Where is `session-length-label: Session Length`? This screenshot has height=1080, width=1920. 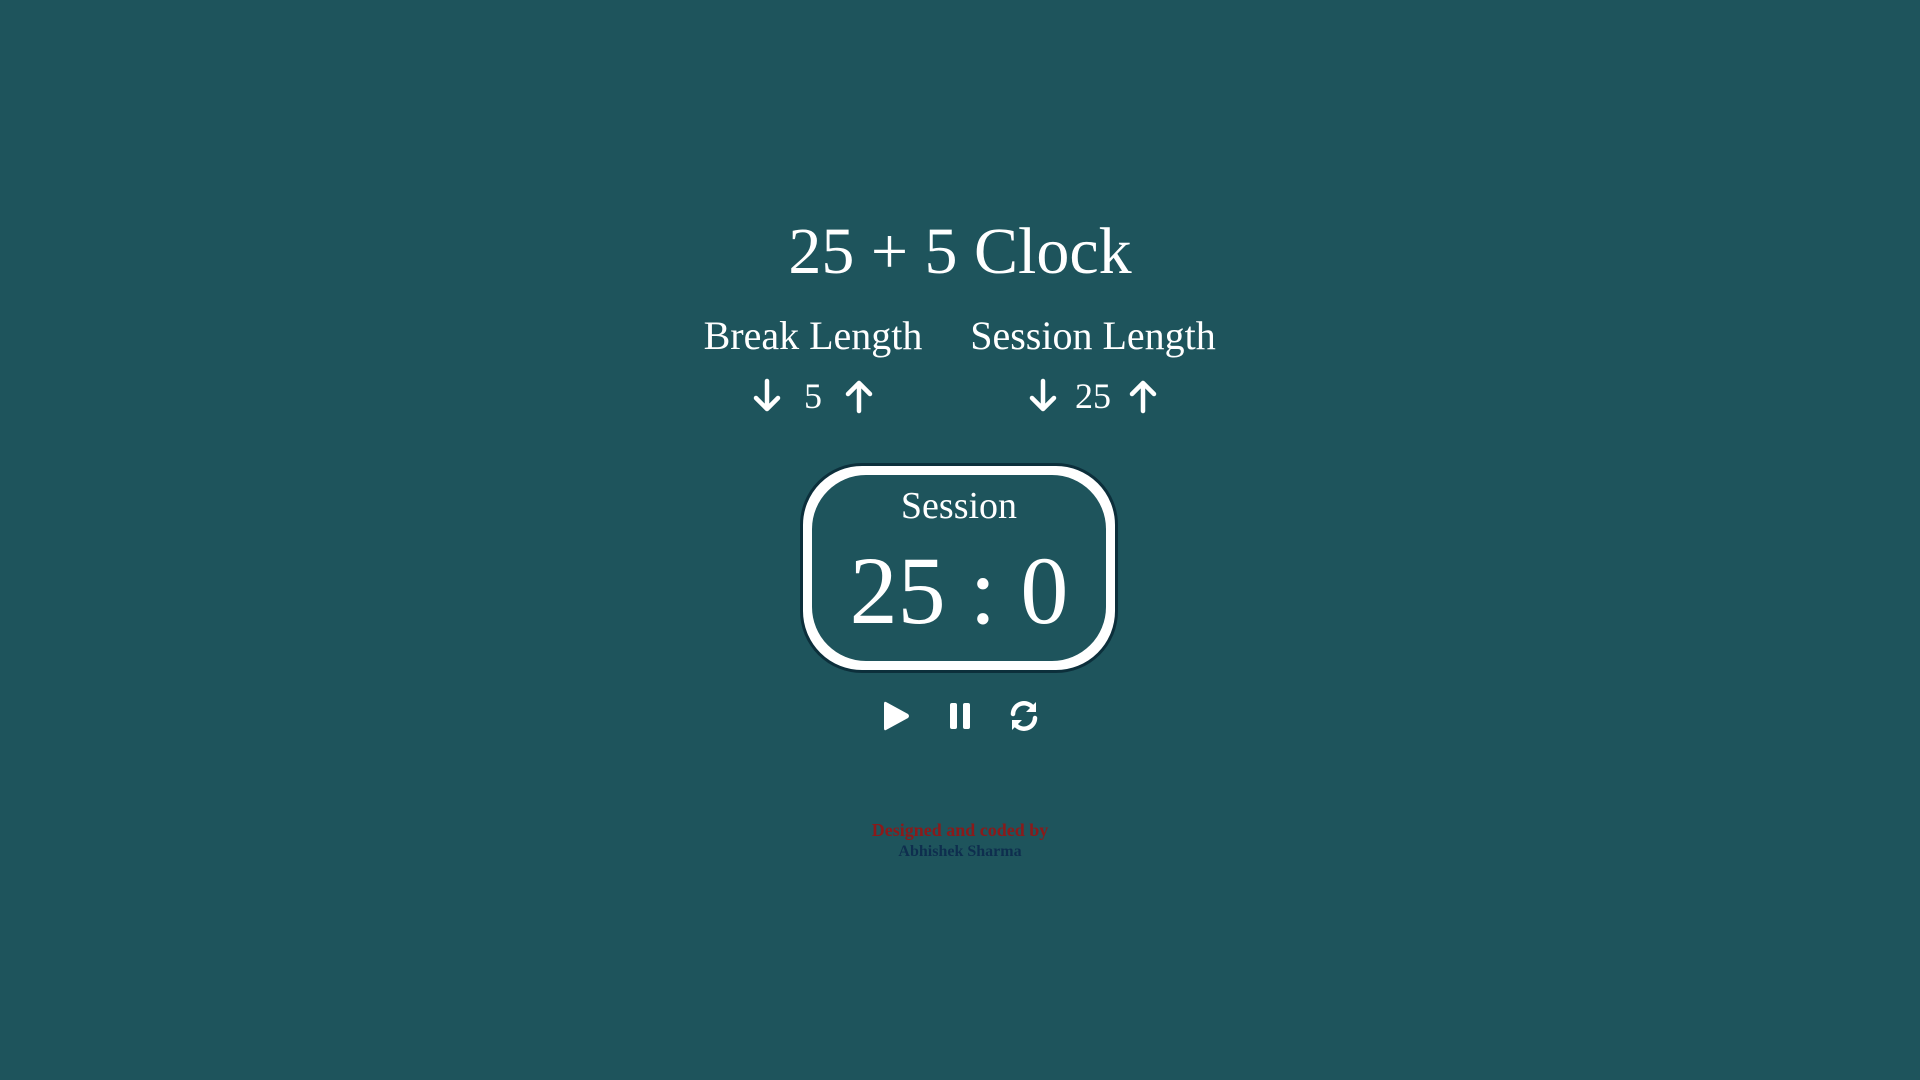 session-length-label: Session Length is located at coordinates (1093, 335).